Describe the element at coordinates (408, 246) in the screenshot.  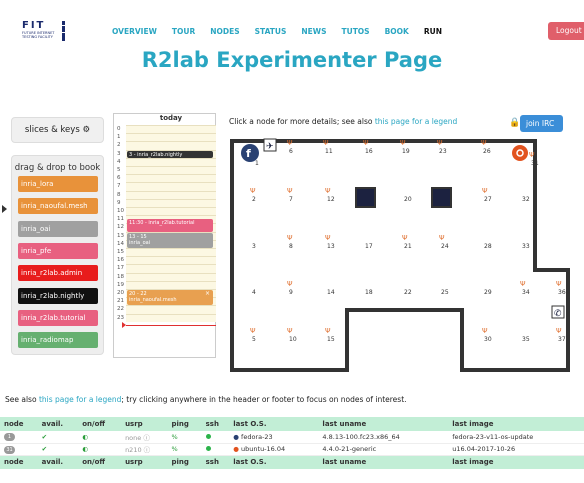
I see `node-21: 21` at that location.